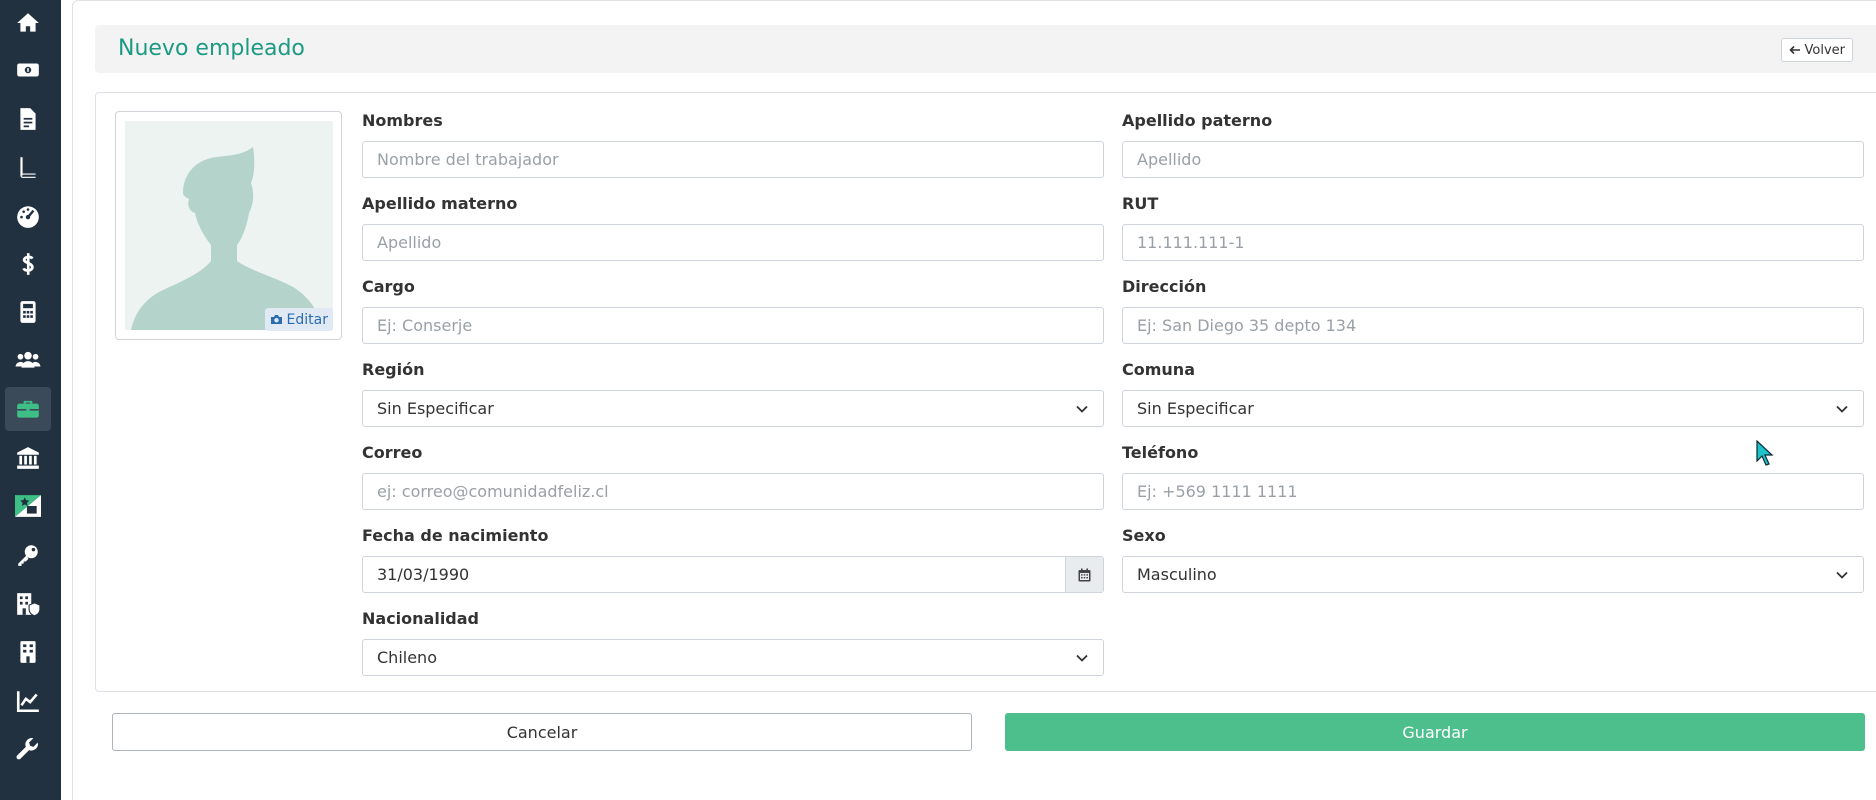 The image size is (1876, 800). I want to click on sidebar-item-dashboard, so click(28, 216).